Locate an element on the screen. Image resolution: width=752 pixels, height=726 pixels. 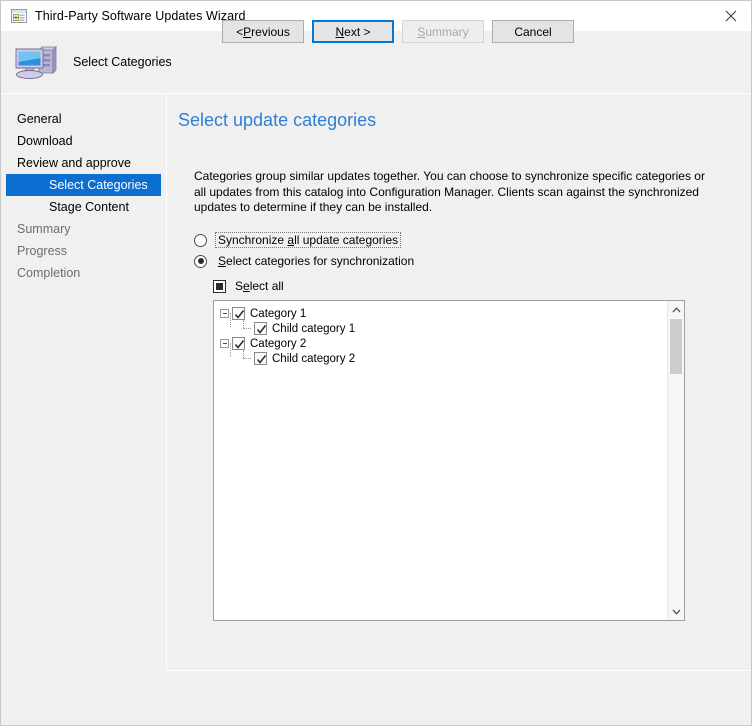
chevron-up-icon is located at coordinates (676, 309).